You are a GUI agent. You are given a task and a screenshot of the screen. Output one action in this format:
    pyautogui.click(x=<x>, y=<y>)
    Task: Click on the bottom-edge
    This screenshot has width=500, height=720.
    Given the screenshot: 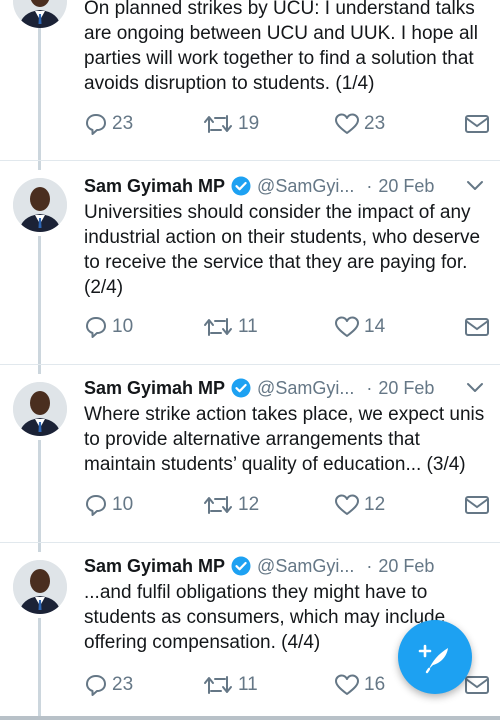 What is the action you would take?
    pyautogui.click(x=250, y=718)
    